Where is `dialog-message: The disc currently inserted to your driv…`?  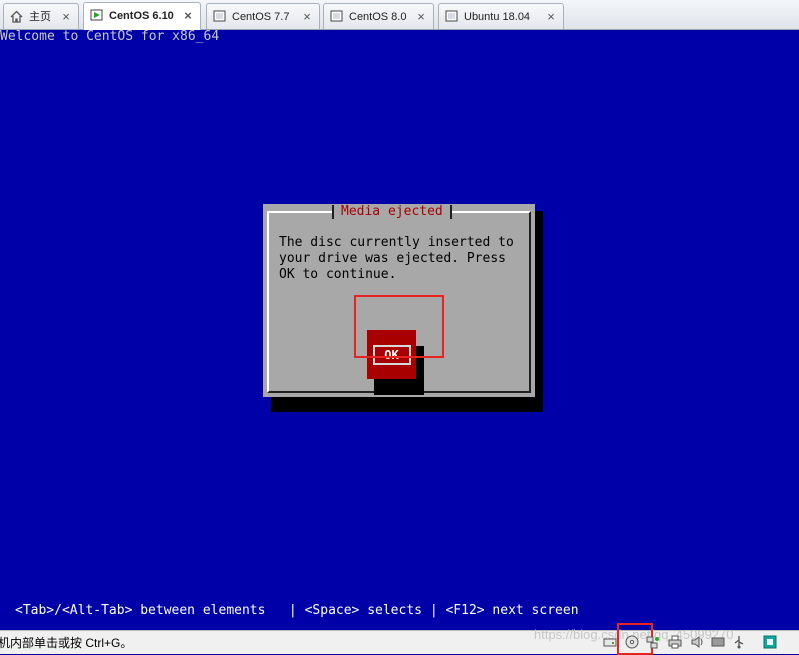 dialog-message: The disc currently inserted to your driv… is located at coordinates (396, 258).